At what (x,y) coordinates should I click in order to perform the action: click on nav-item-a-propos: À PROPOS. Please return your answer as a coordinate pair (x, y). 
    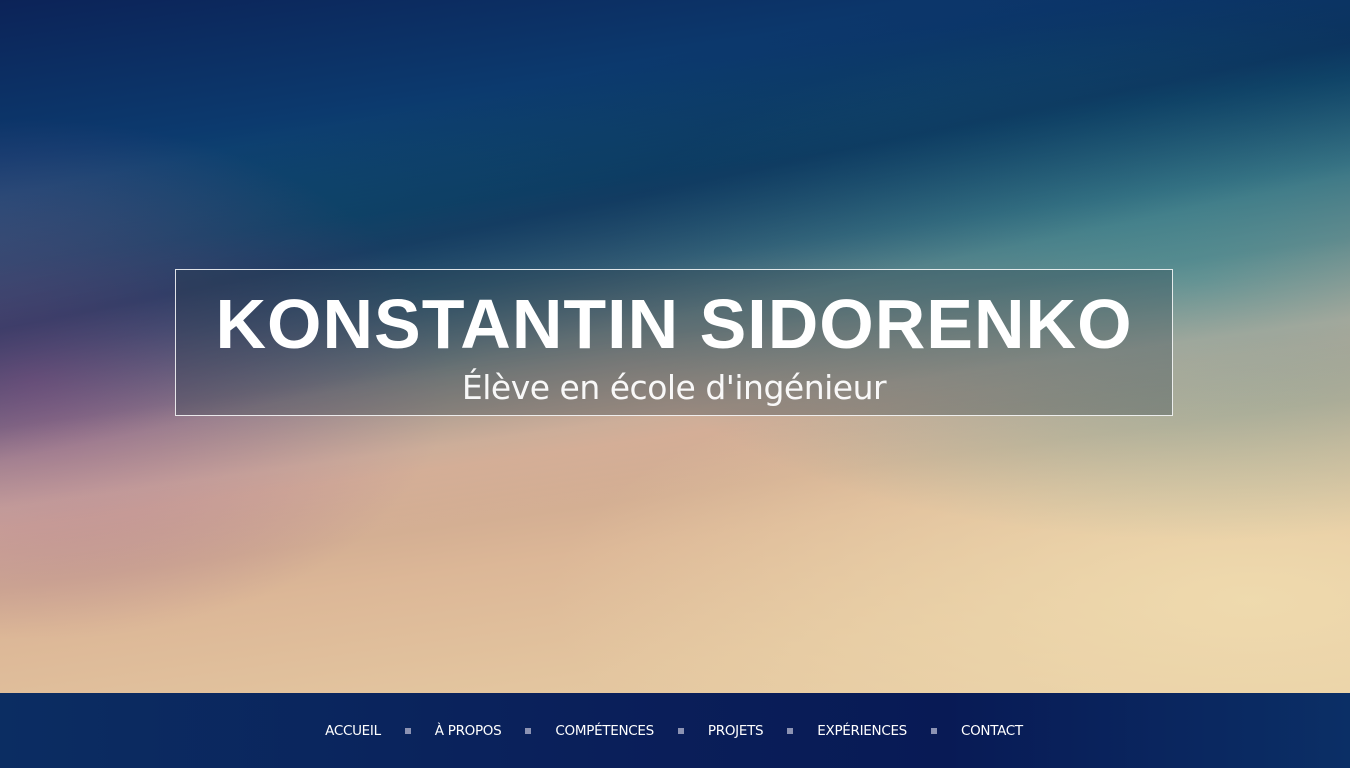
    Looking at the image, I should click on (468, 731).